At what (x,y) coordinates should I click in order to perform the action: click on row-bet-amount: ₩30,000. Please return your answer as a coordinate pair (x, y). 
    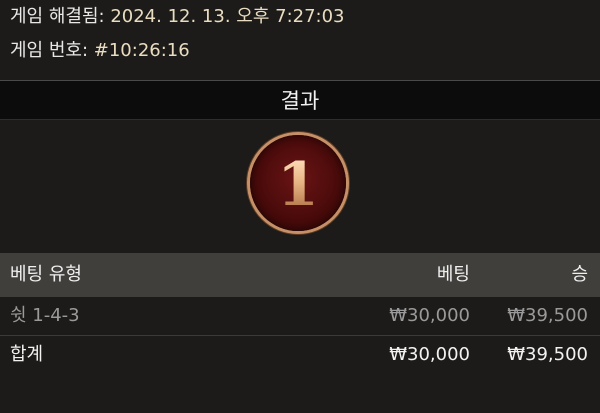
    Looking at the image, I should click on (429, 315).